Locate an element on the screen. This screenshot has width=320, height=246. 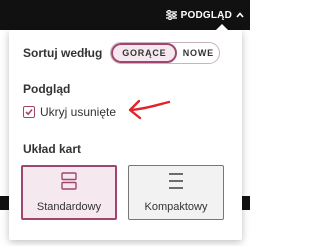
layout-card-compact: Kompaktowy is located at coordinates (176, 192).